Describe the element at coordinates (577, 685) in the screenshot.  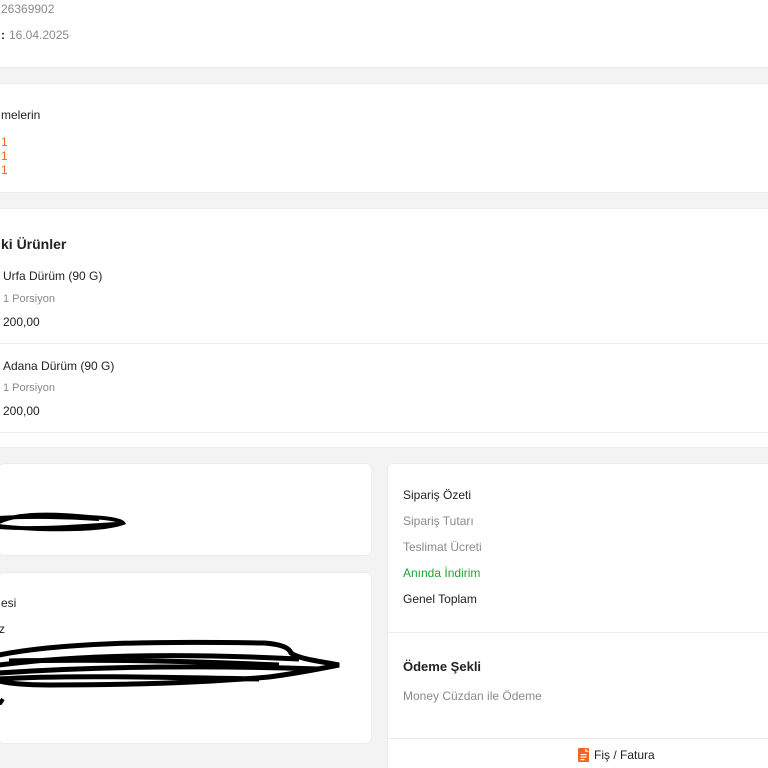
I see `payment-card: Ödeme Şekli Money Cüzdan ile Ödeme` at that location.